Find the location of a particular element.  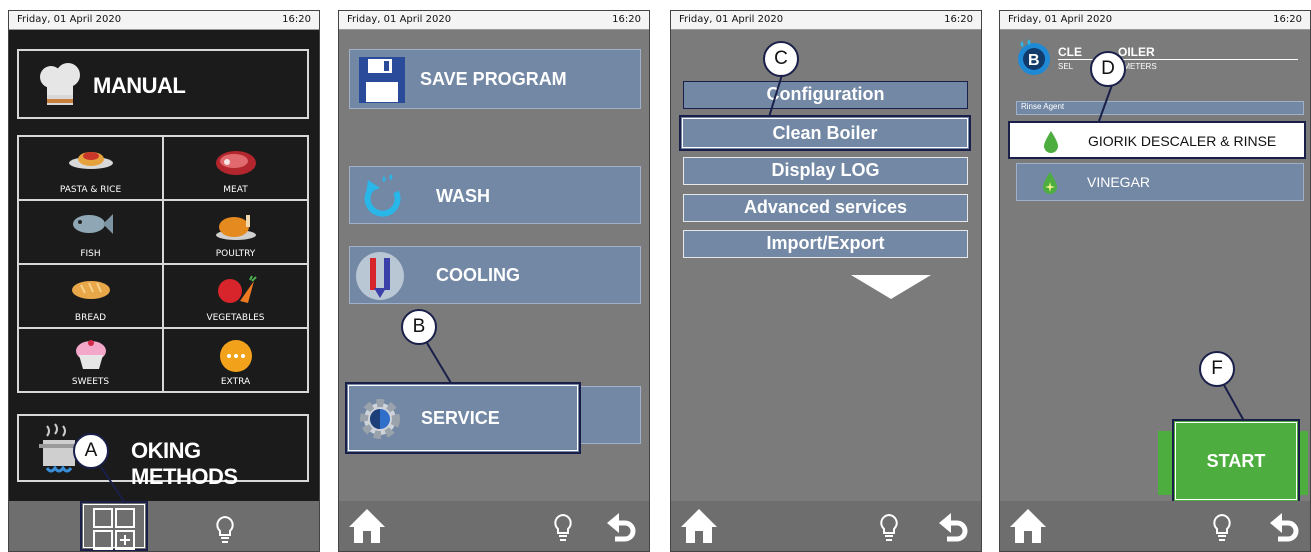

start-button: START is located at coordinates (1236, 461).